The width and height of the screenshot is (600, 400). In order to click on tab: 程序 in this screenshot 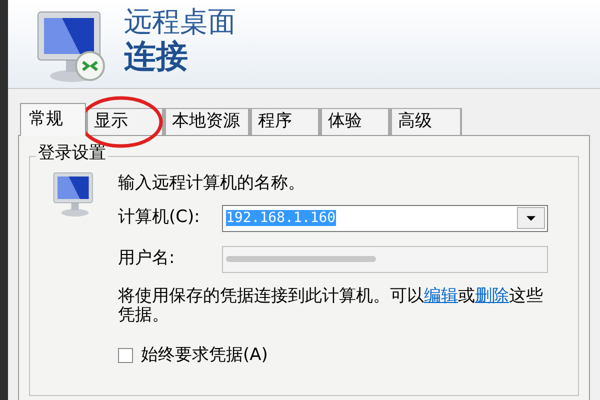, I will do `click(285, 121)`.